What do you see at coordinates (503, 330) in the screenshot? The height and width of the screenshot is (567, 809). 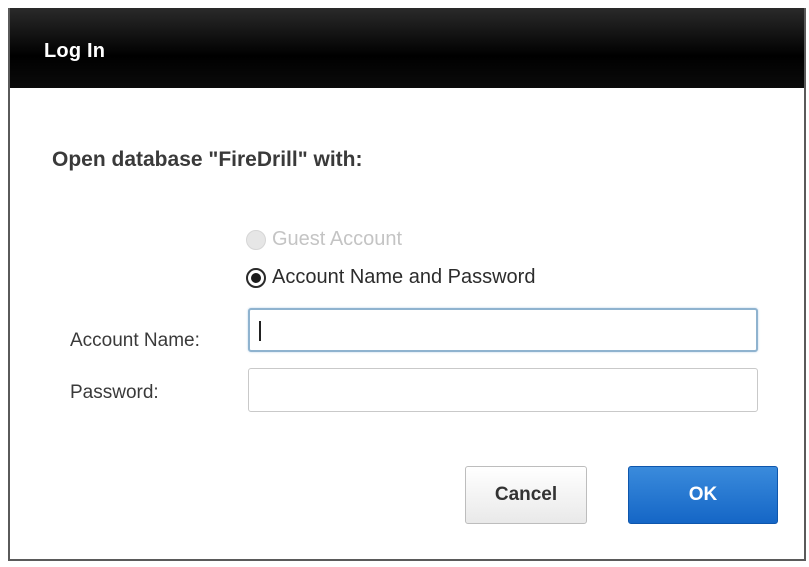 I see `account-name-input` at bounding box center [503, 330].